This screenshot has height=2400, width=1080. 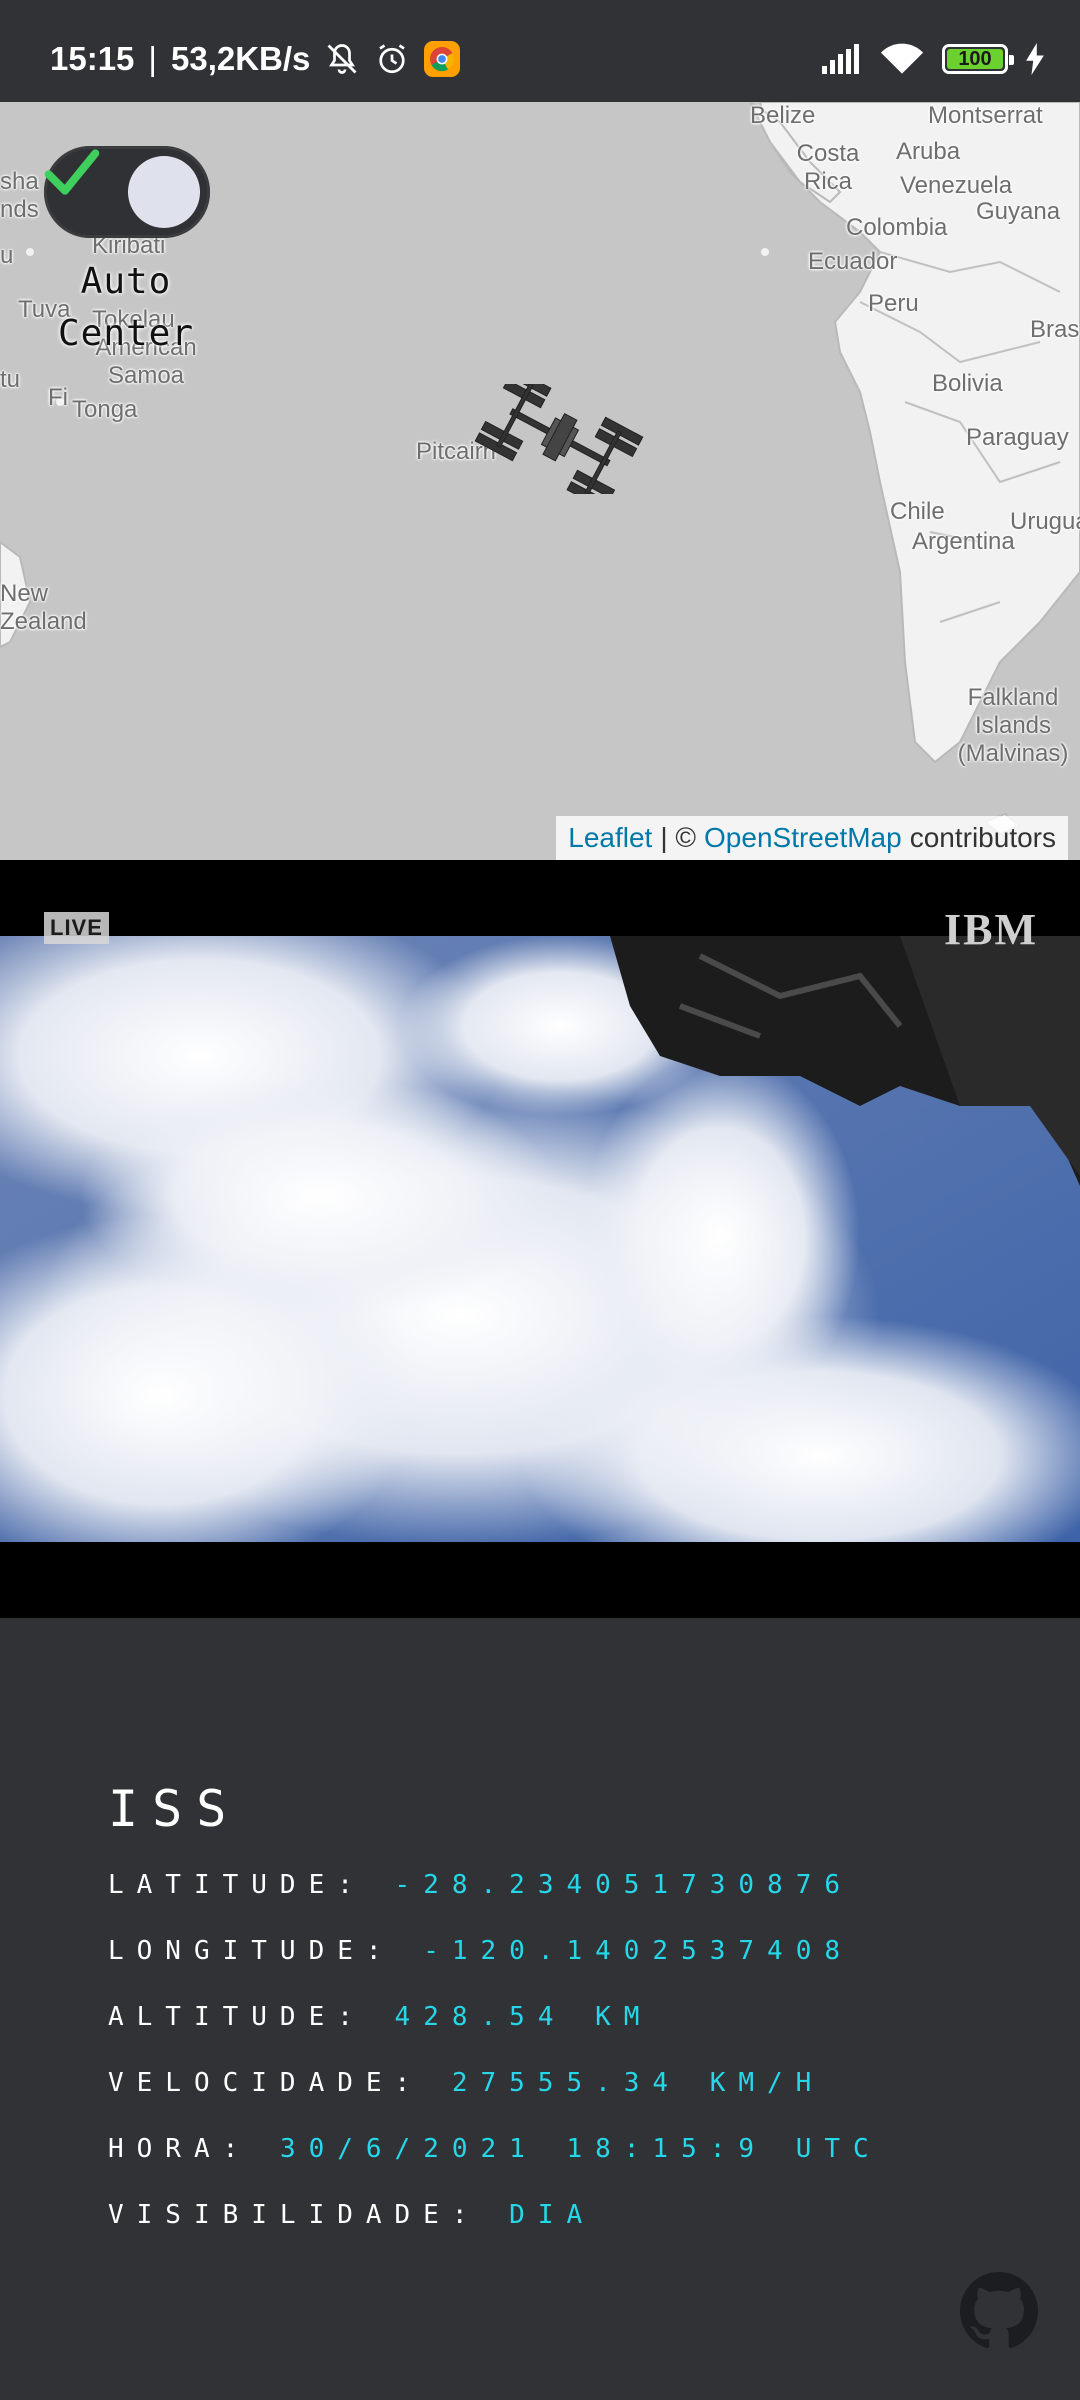 I want to click on longitude-value: -120.1402537408, so click(x=638, y=1951).